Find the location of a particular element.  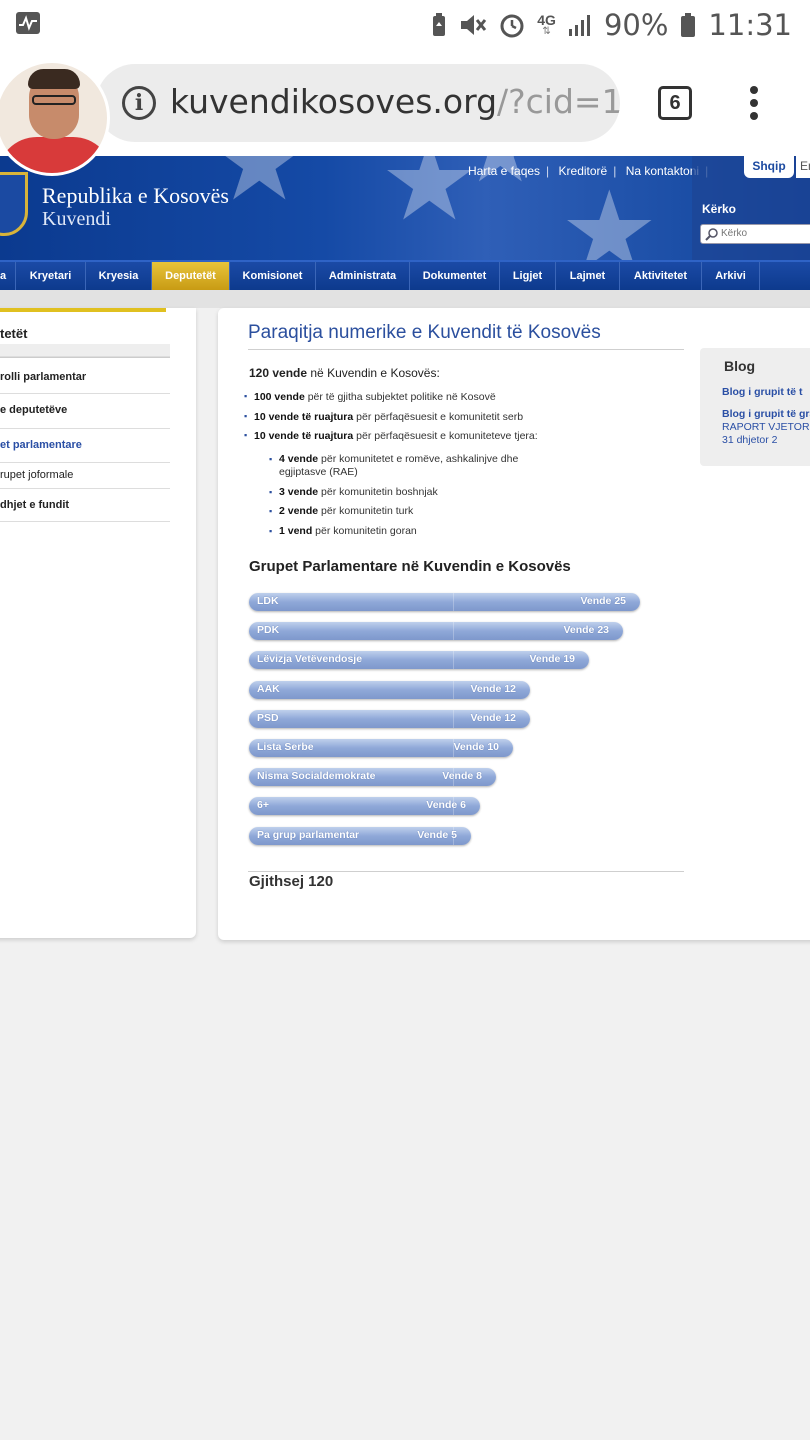

intro-text: 120 vende në Kuvendin e Kosovës: is located at coordinates (344, 373).